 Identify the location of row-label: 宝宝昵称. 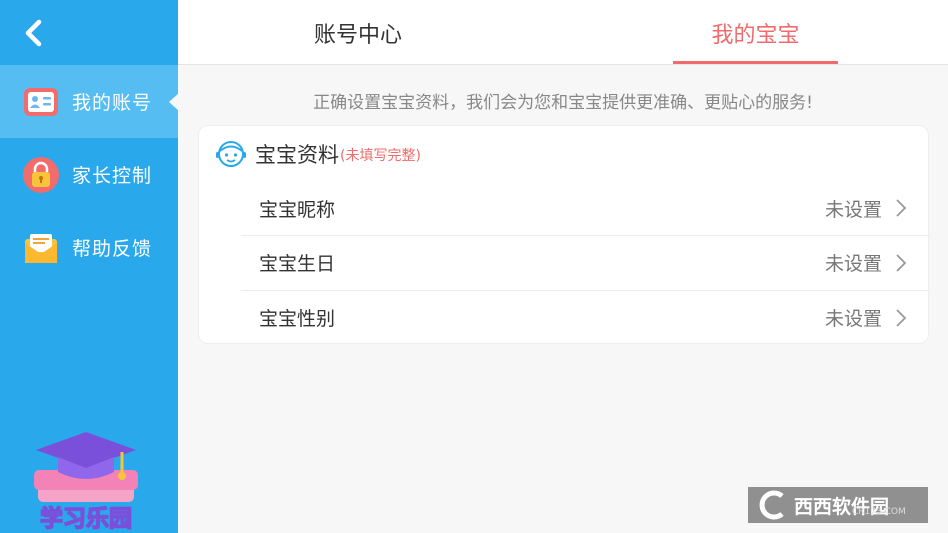
(297, 209).